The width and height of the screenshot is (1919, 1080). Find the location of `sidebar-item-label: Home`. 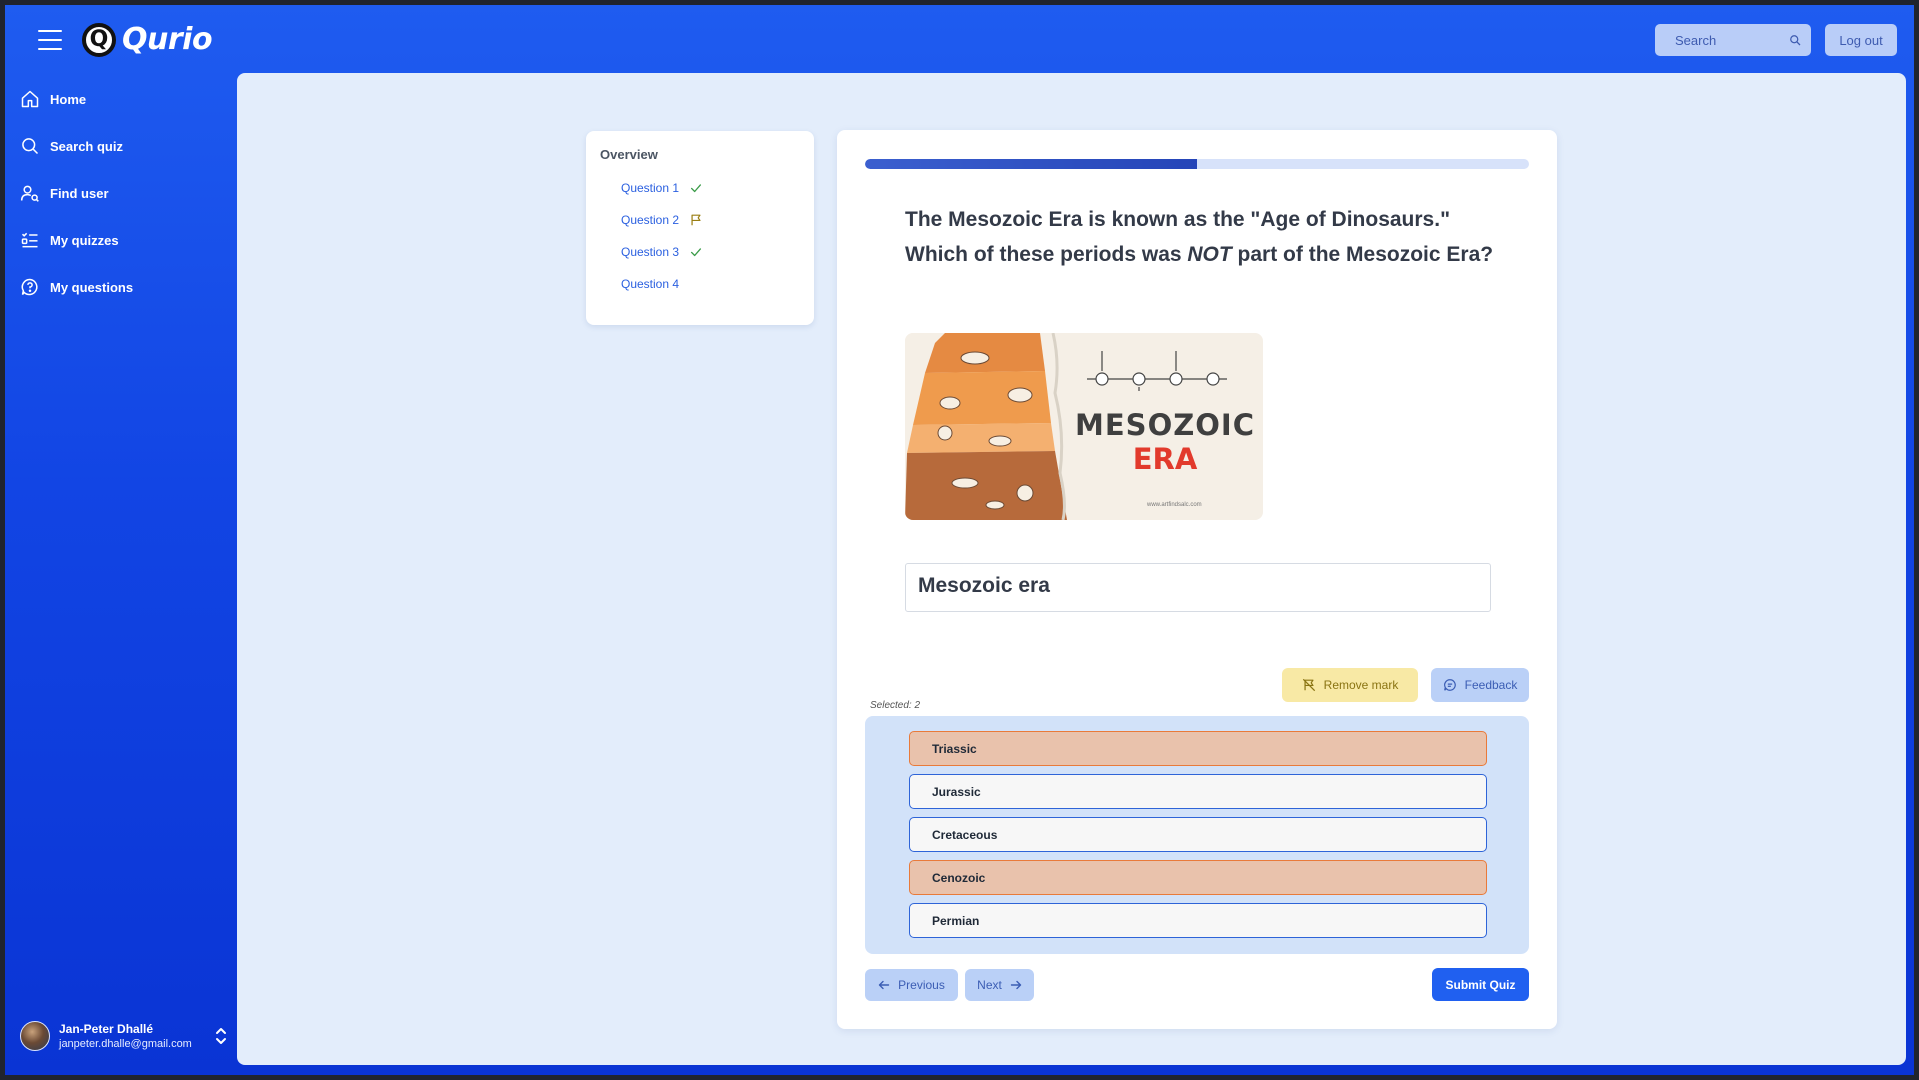

sidebar-item-label: Home is located at coordinates (68, 99).